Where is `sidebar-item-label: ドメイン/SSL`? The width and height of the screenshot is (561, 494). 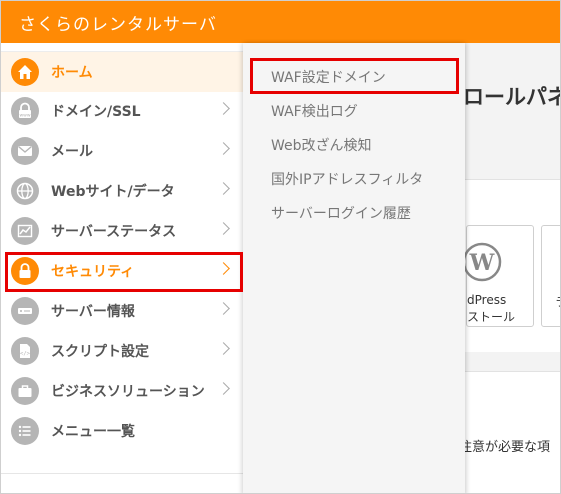 sidebar-item-label: ドメイン/SSL is located at coordinates (96, 112).